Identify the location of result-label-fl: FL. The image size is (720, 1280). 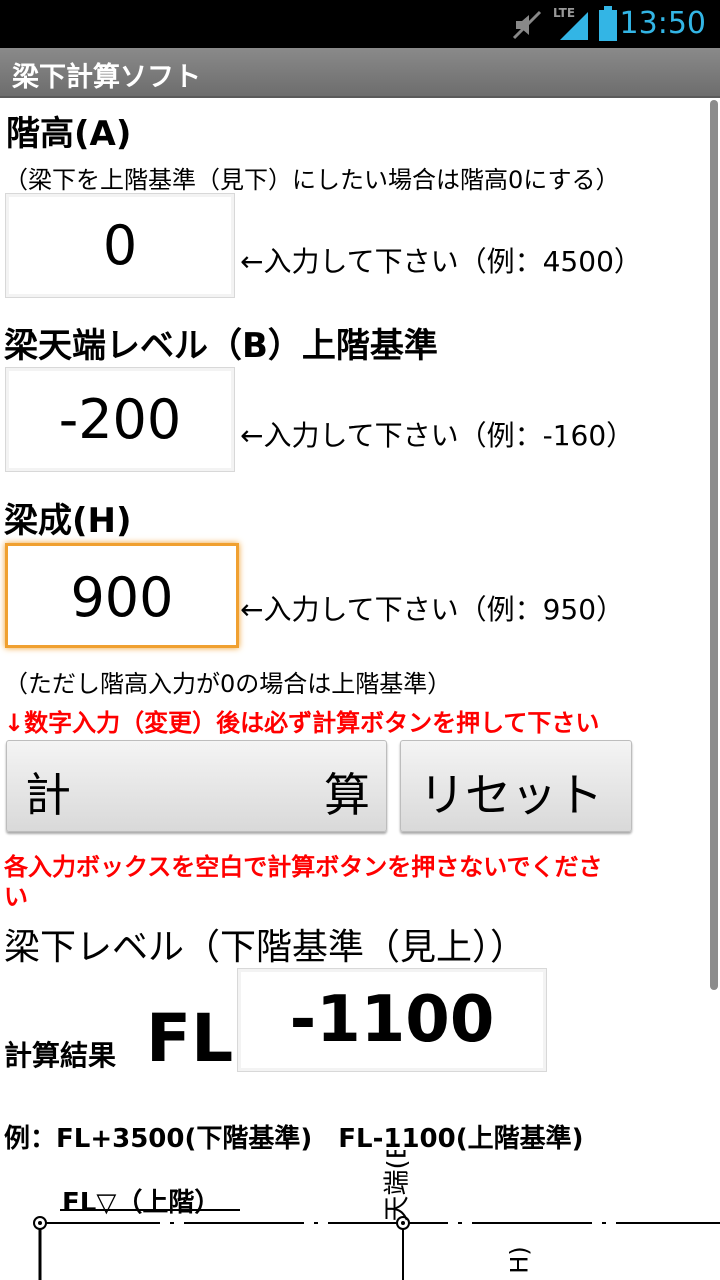
(190, 1038).